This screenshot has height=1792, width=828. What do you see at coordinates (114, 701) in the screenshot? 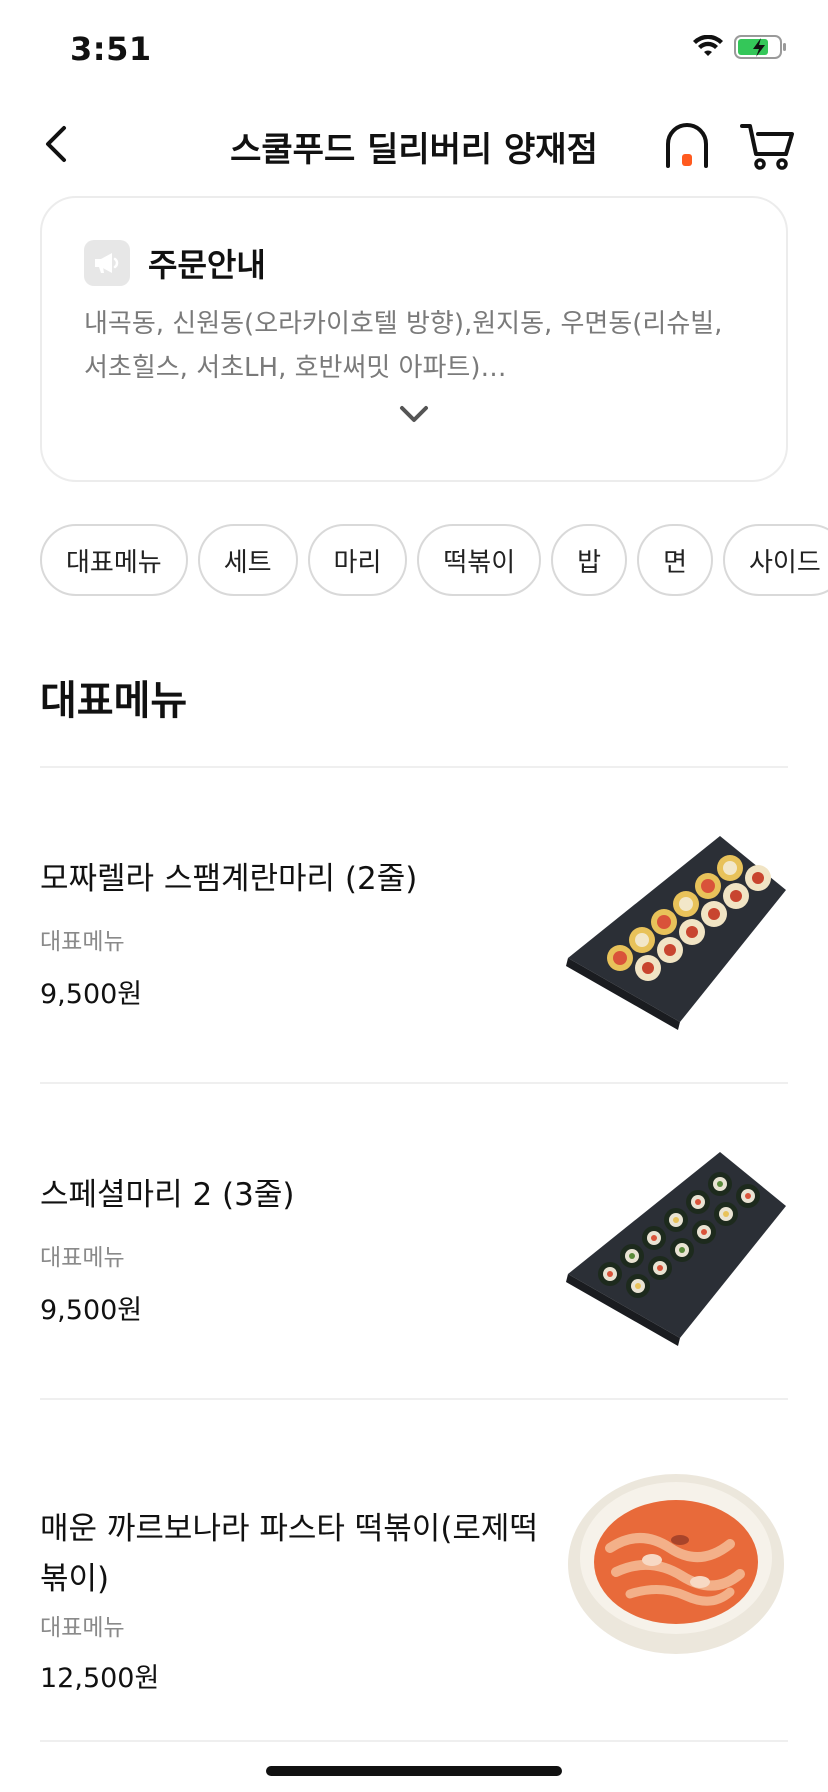
I see `section-title: 대표메뉴` at bounding box center [114, 701].